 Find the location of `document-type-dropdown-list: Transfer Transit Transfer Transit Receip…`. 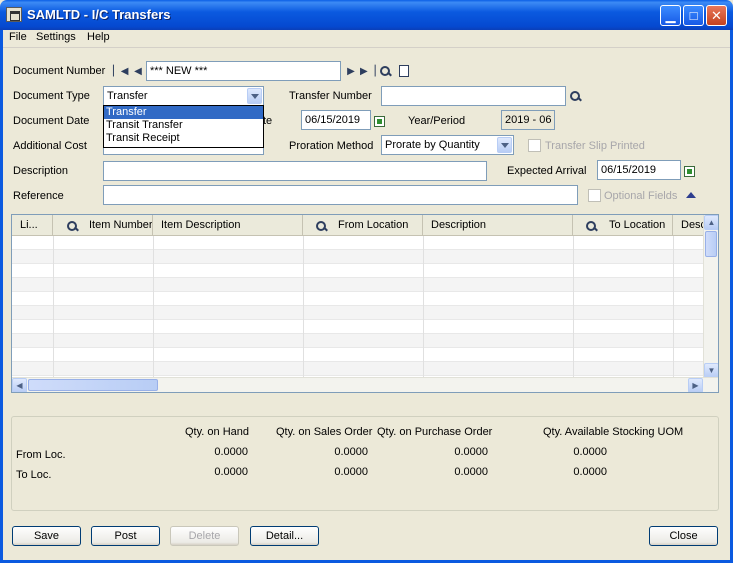

document-type-dropdown-list: Transfer Transit Transfer Transit Receip… is located at coordinates (183, 126).